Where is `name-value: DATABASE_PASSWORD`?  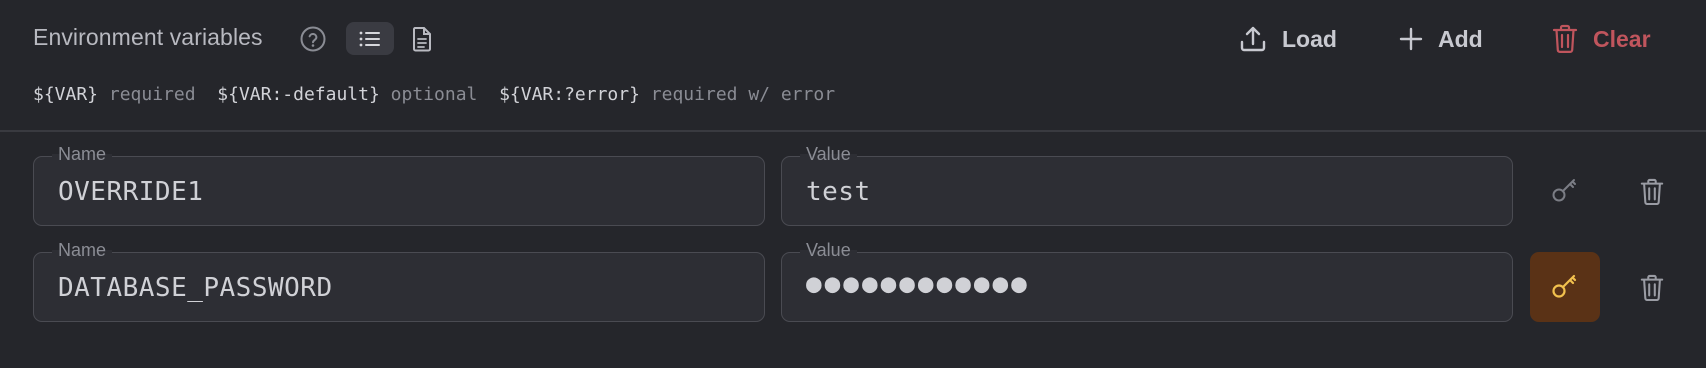
name-value: DATABASE_PASSWORD is located at coordinates (195, 288).